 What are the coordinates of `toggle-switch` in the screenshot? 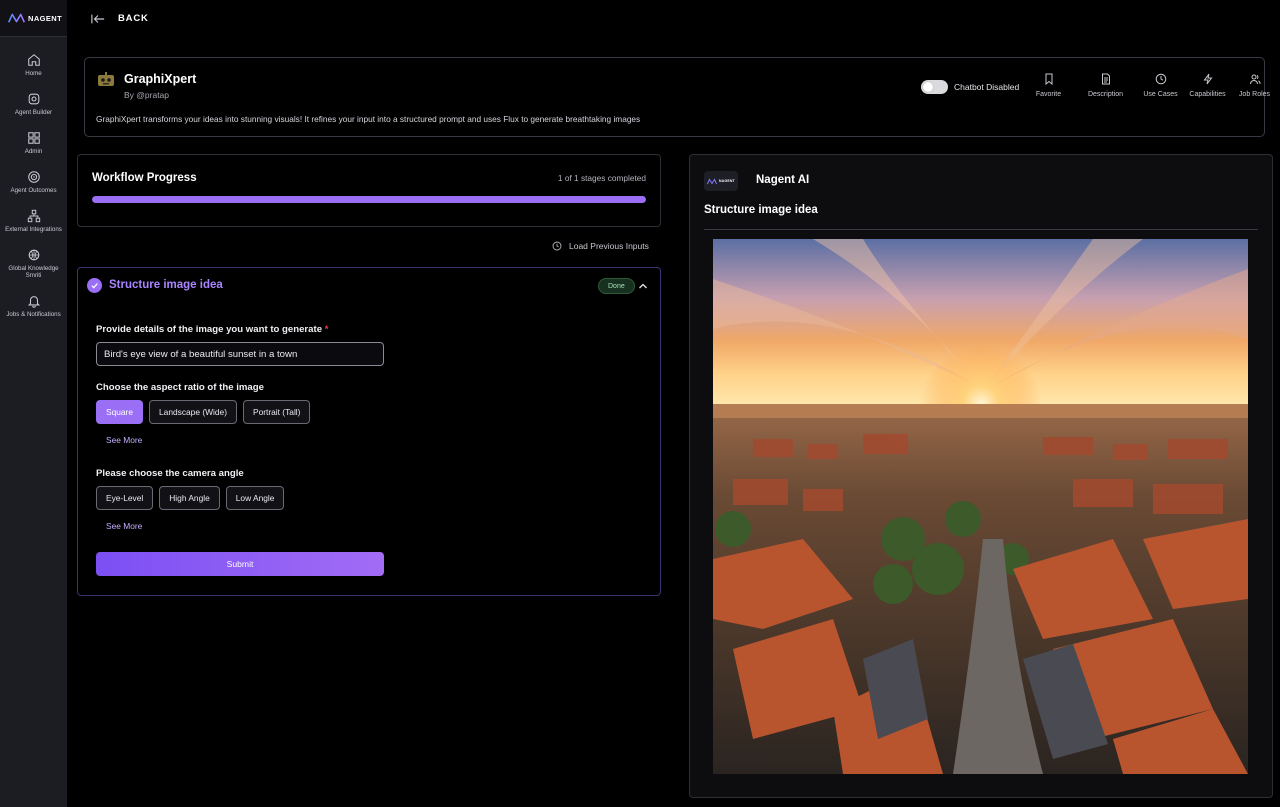 It's located at (934, 87).